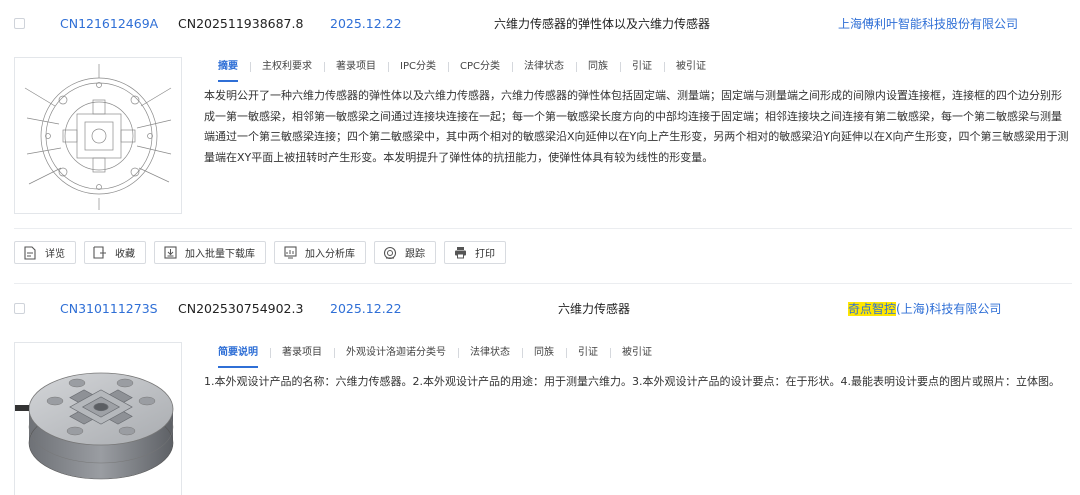 Image resolution: width=1080 pixels, height=495 pixels. I want to click on design-photo-thumbnail, so click(98, 418).